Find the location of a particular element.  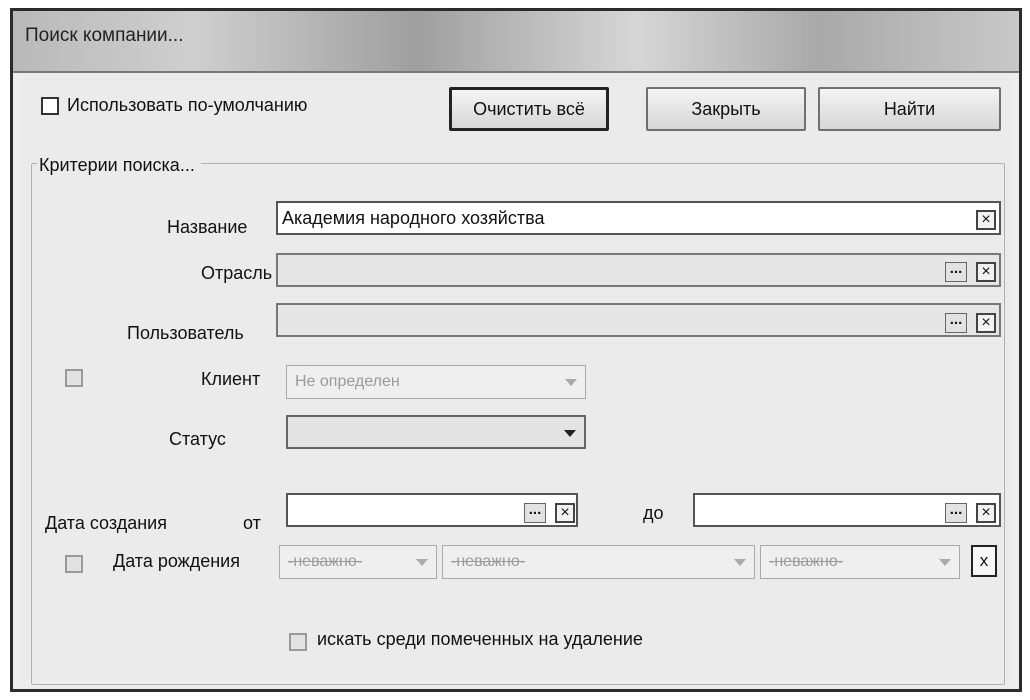

to-label: до is located at coordinates (653, 513).